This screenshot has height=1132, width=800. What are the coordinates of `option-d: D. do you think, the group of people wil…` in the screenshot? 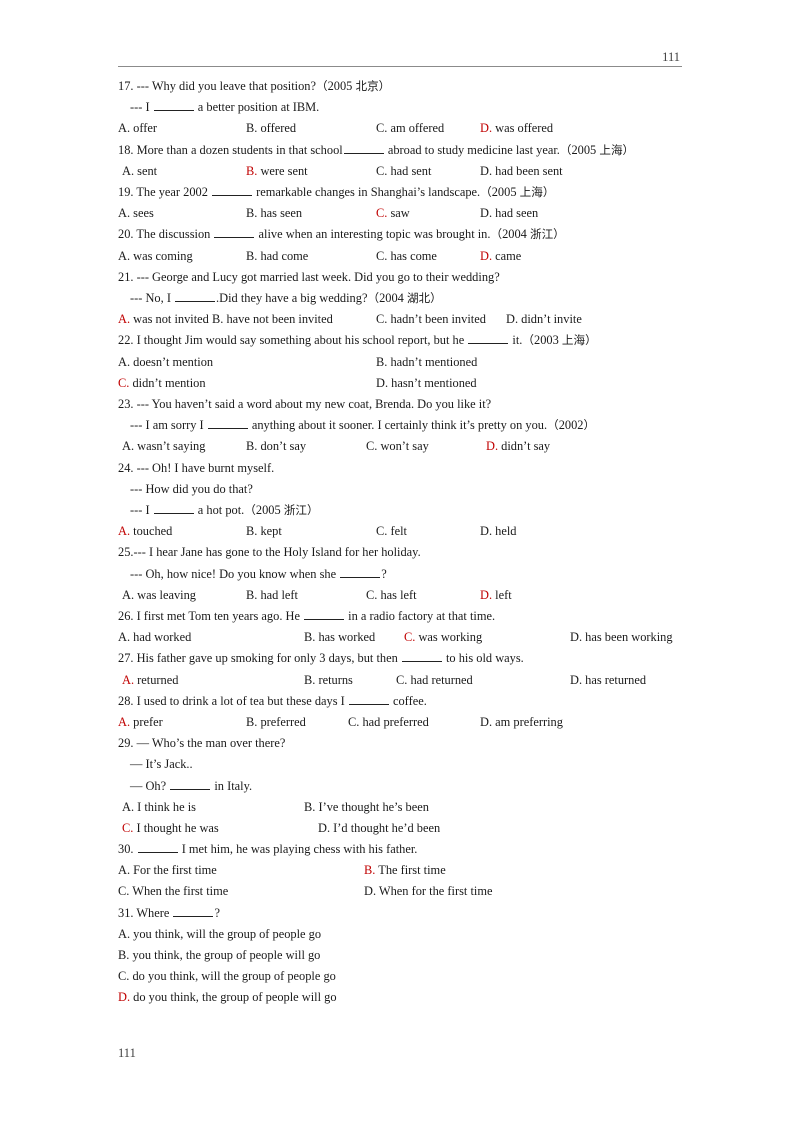 It's located at (227, 997).